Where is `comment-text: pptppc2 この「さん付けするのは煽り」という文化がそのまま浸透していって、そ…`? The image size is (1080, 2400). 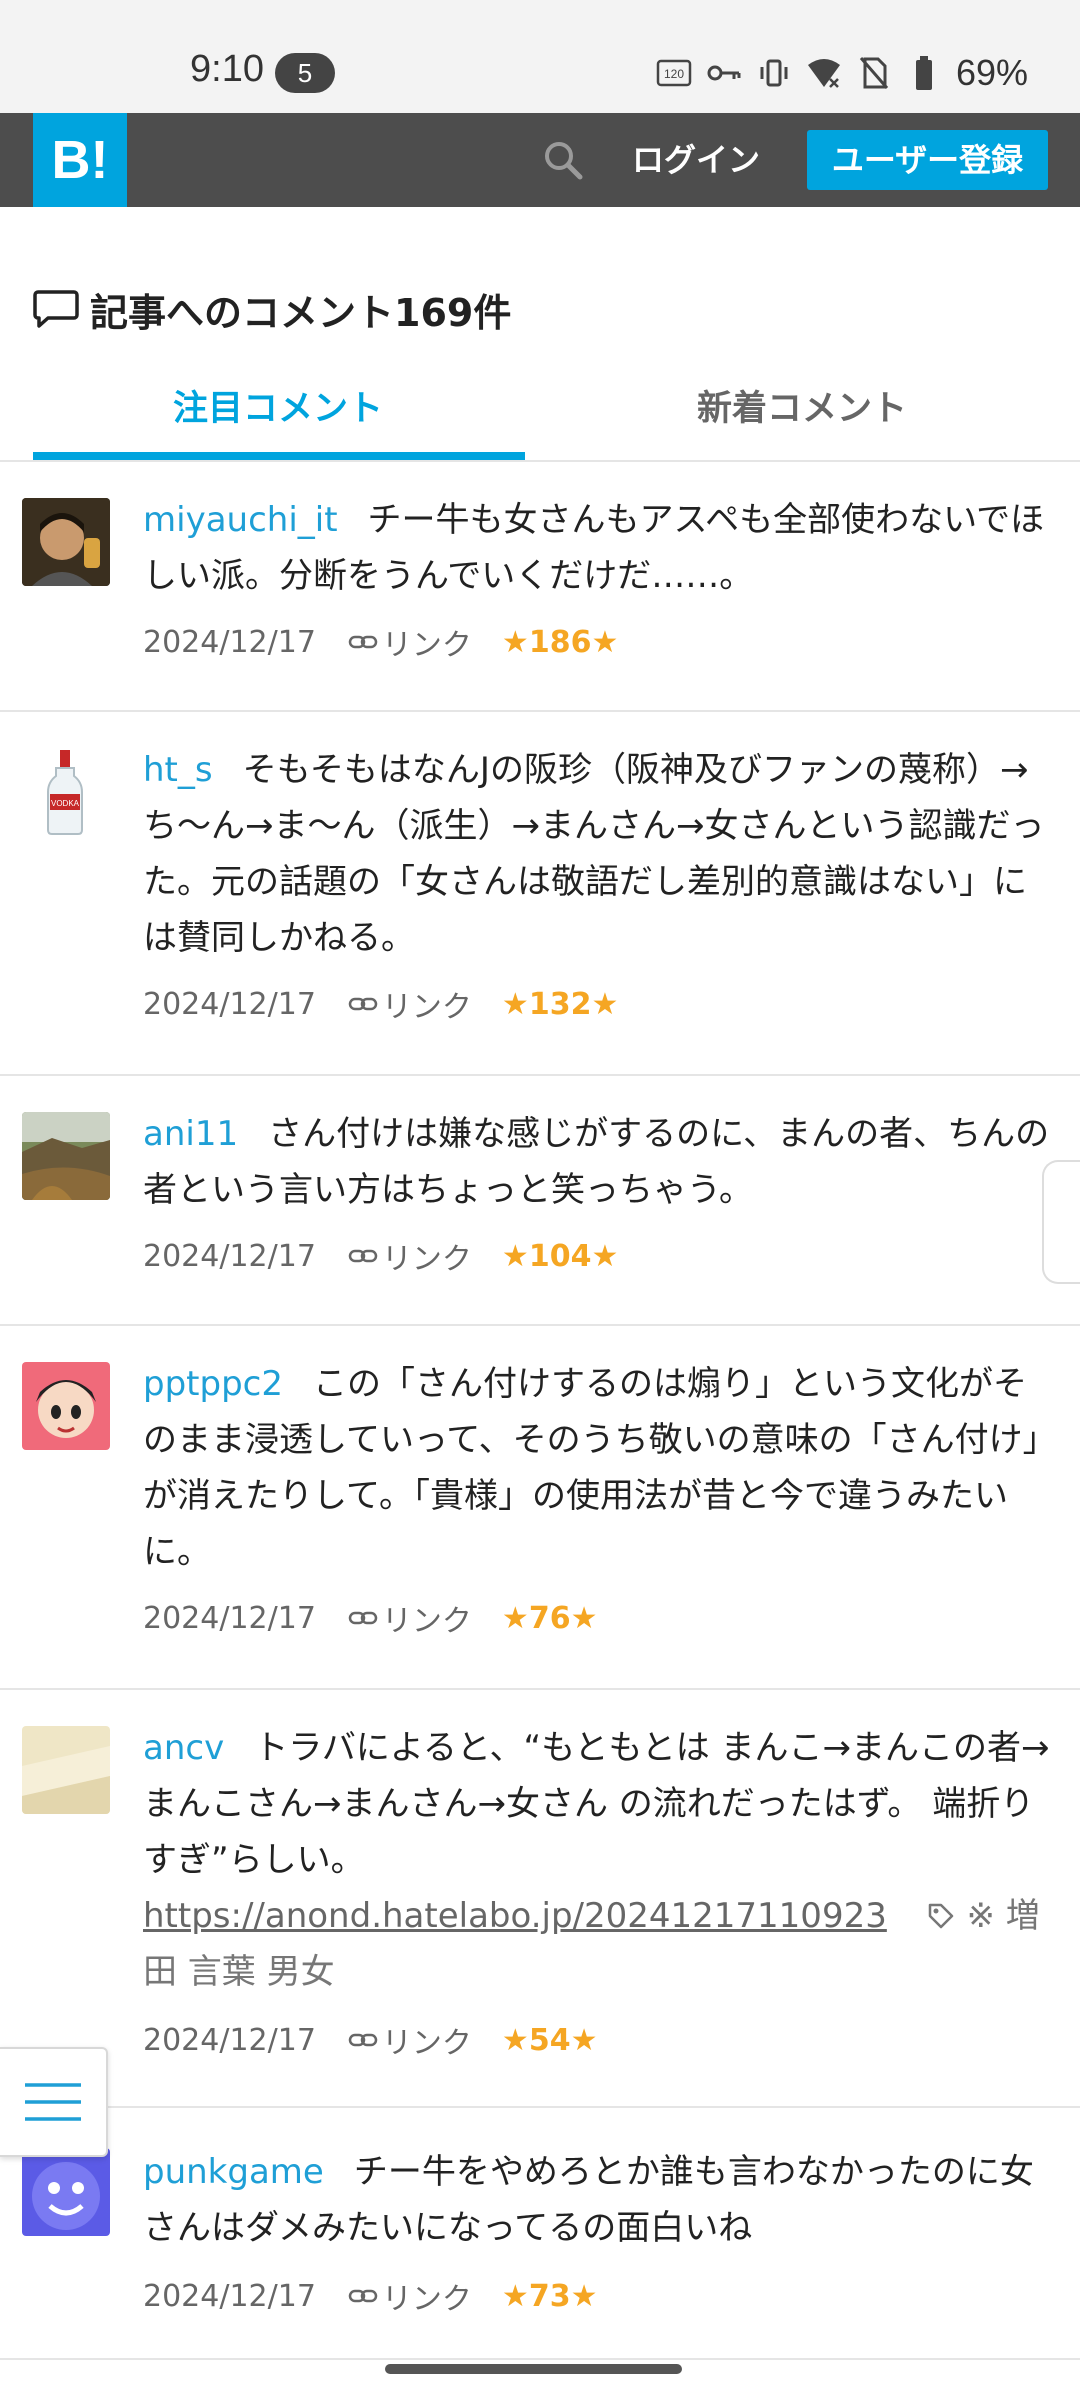
comment-text: pptppc2 この「さん付けするのは煽り」という文化がそのまま浸透していって、そ… is located at coordinates (600, 1468).